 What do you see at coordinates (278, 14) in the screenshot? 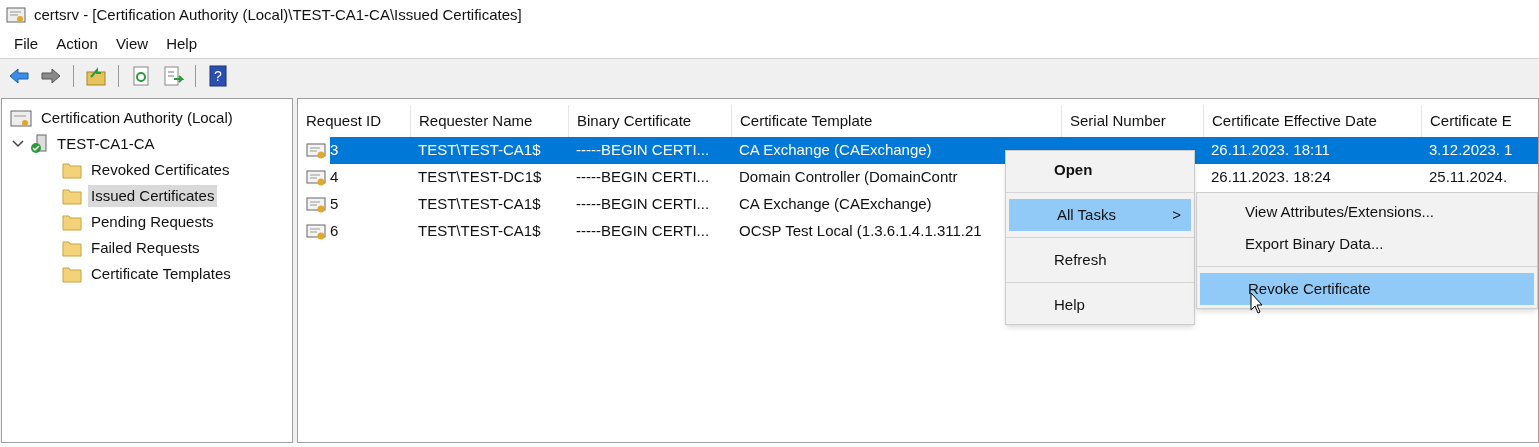
I see `window-title: certsrv - [Certification Authority (Local)\TEST-CA1-CA\Issued Certificates]` at bounding box center [278, 14].